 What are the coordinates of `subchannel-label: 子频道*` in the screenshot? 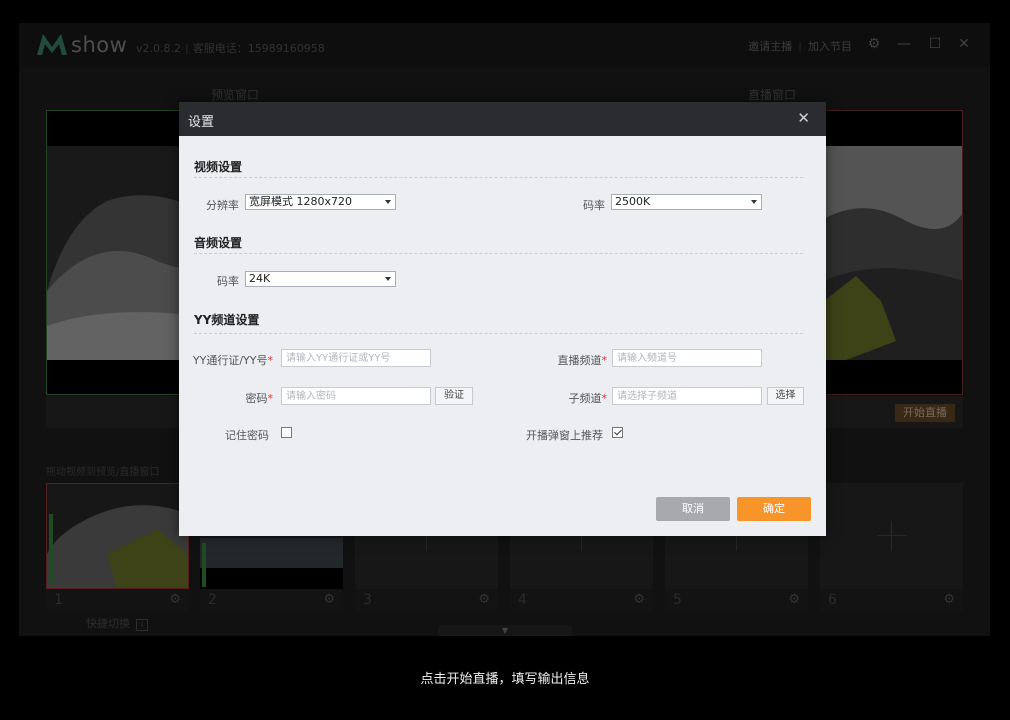 It's located at (575, 398).